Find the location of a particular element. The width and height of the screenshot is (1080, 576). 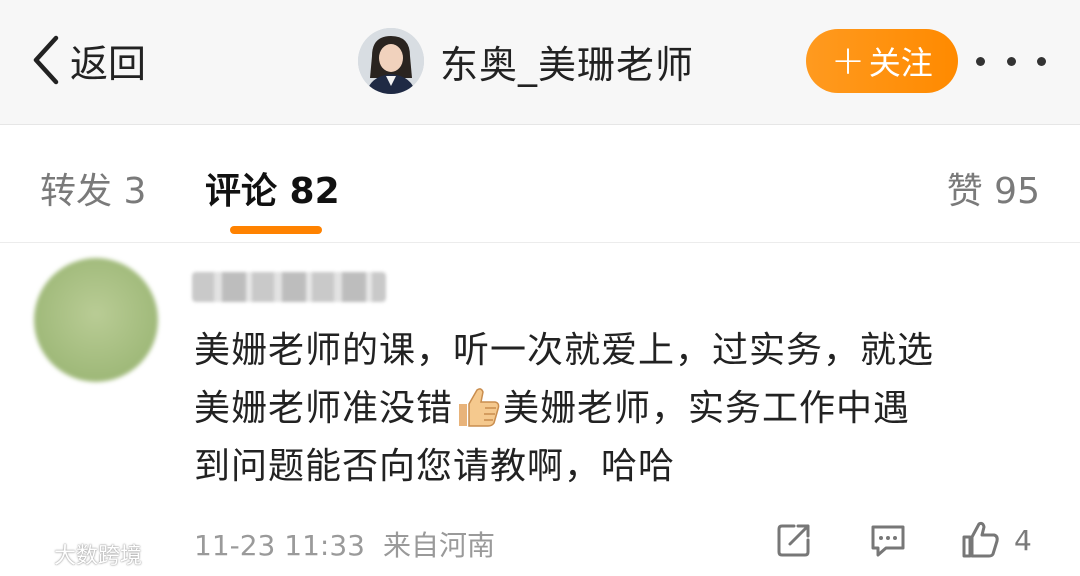

comment-line: 到问题能否向您请教啊，哈哈 is located at coordinates (435, 466).